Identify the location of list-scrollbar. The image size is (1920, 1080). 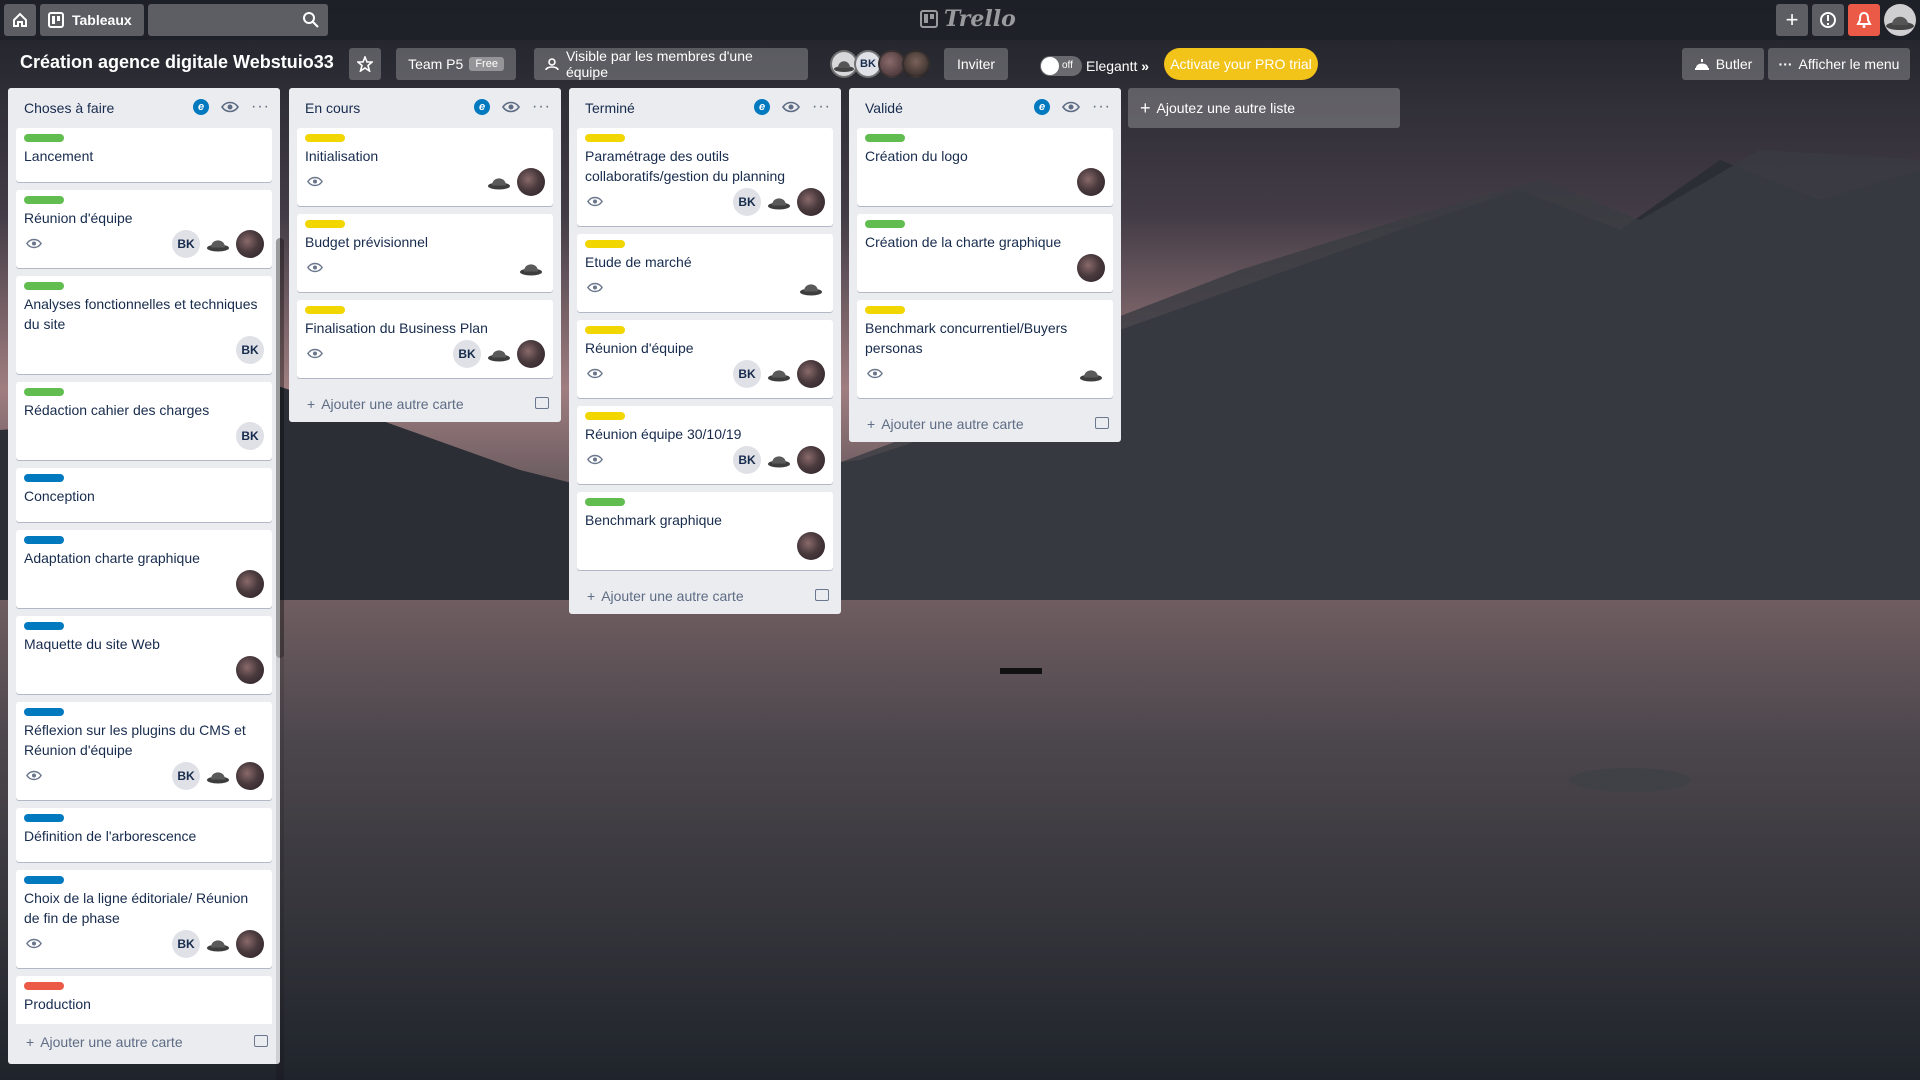
(280, 659).